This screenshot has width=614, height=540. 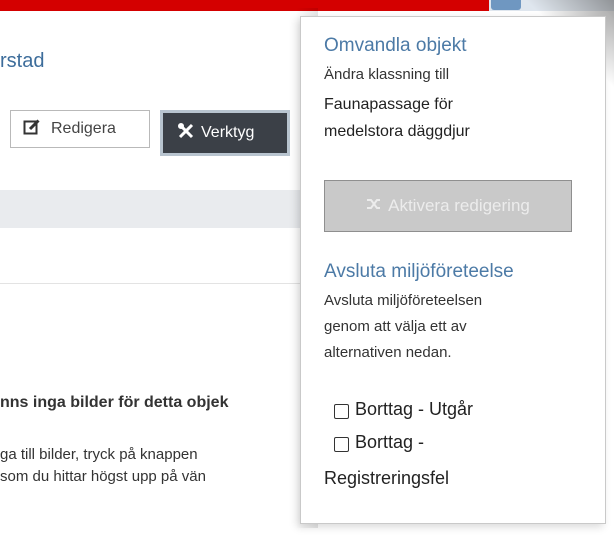 What do you see at coordinates (341, 411) in the screenshot?
I see `checkbox-utgar` at bounding box center [341, 411].